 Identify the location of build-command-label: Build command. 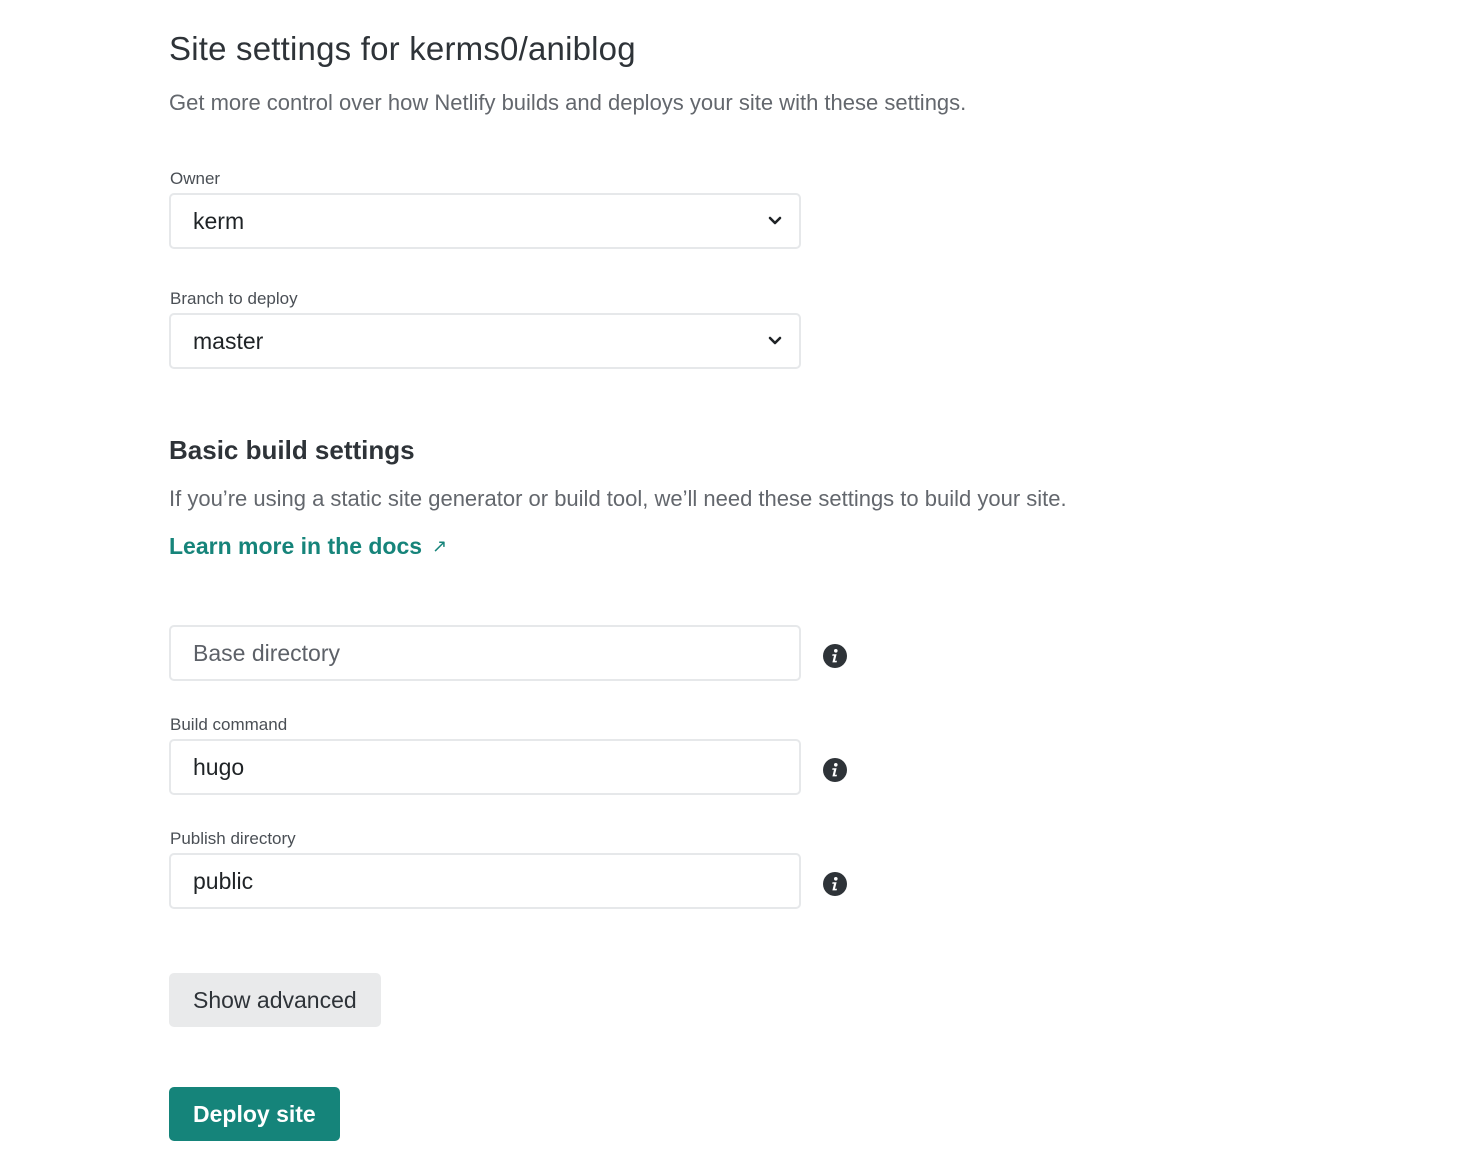
(229, 724).